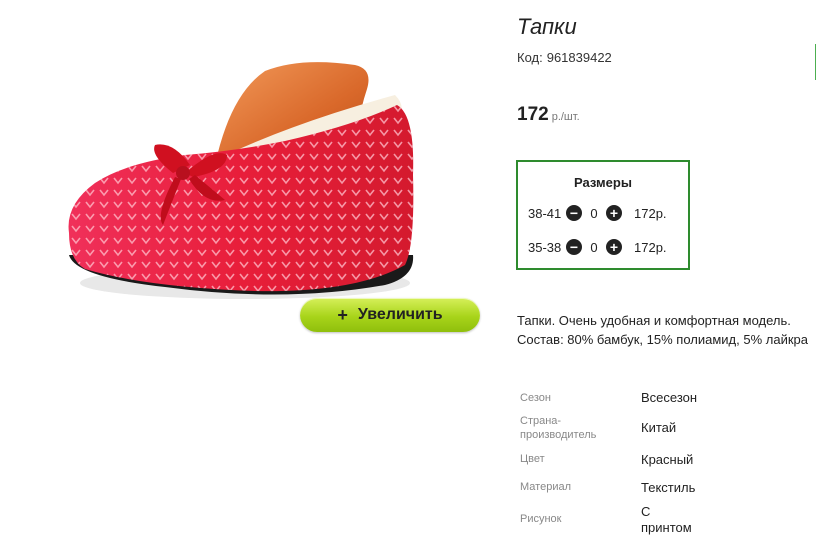 This screenshot has width=817, height=553. I want to click on size-row: 35-38 − 0 + 172р., so click(597, 247).